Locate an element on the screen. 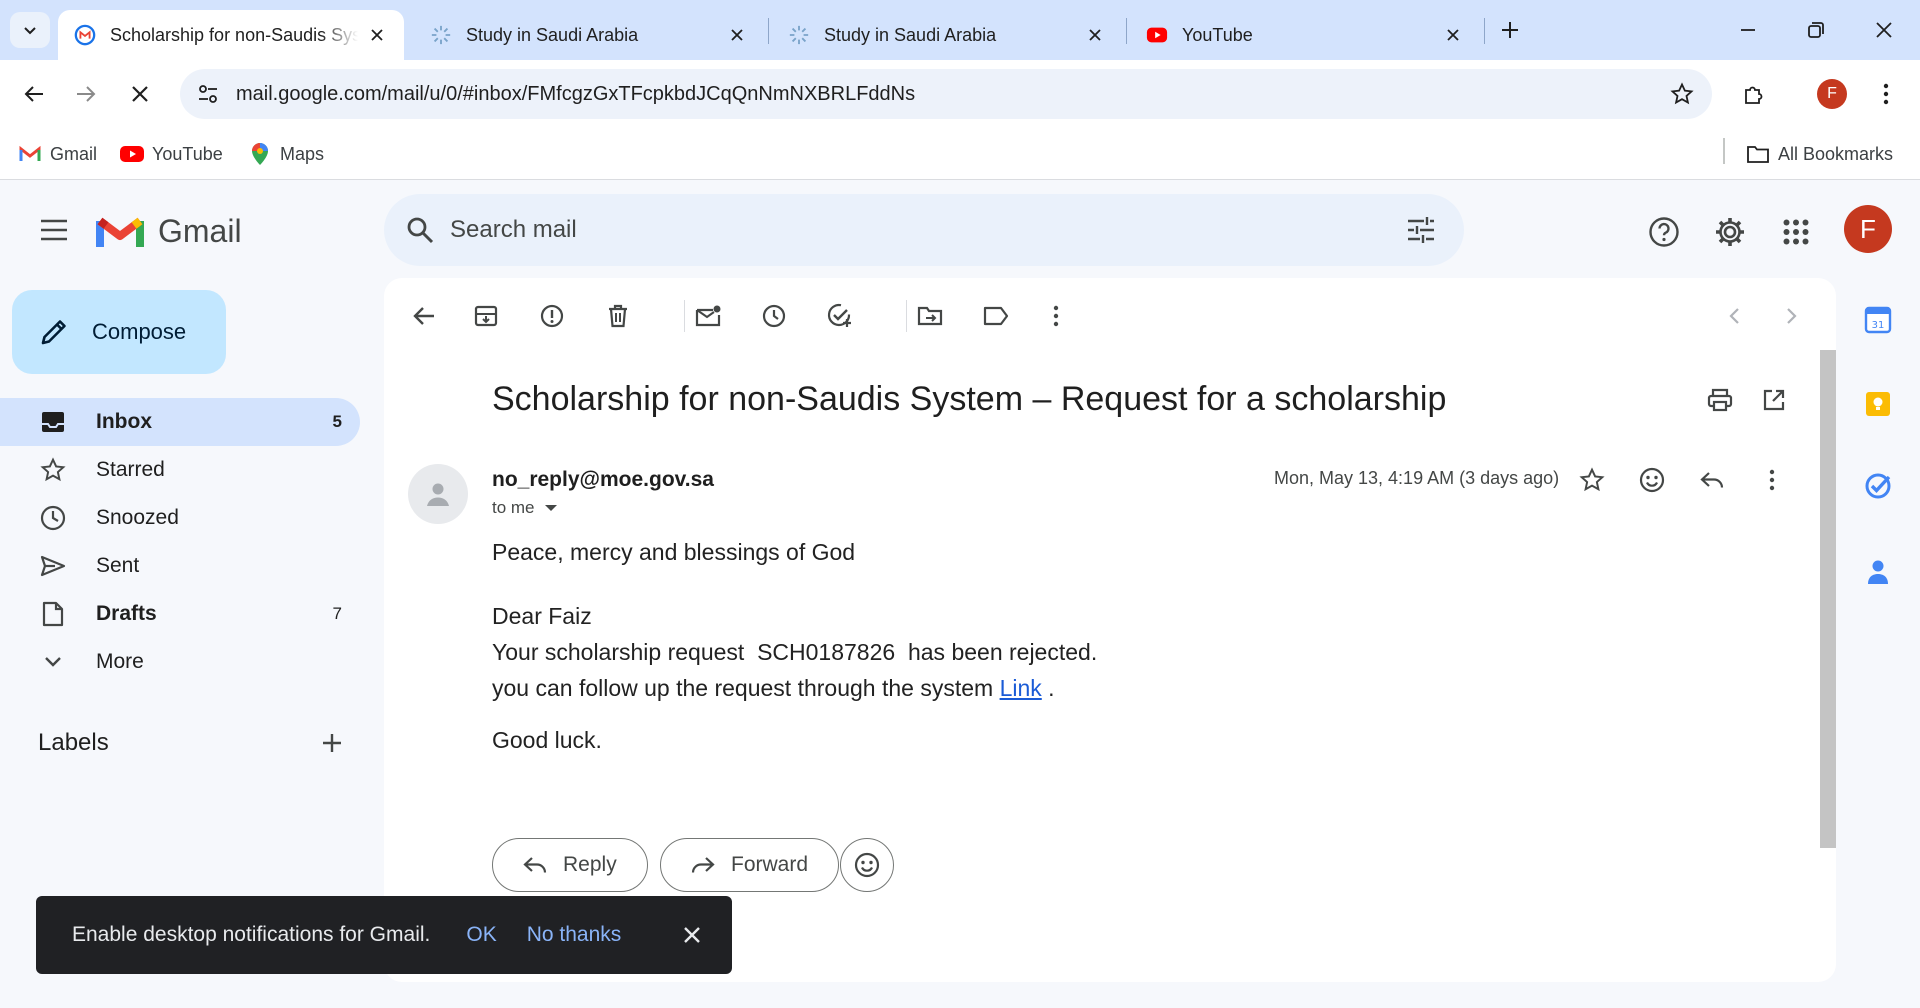 The width and height of the screenshot is (1920, 1008). bookmark-maps: Maps is located at coordinates (286, 154).